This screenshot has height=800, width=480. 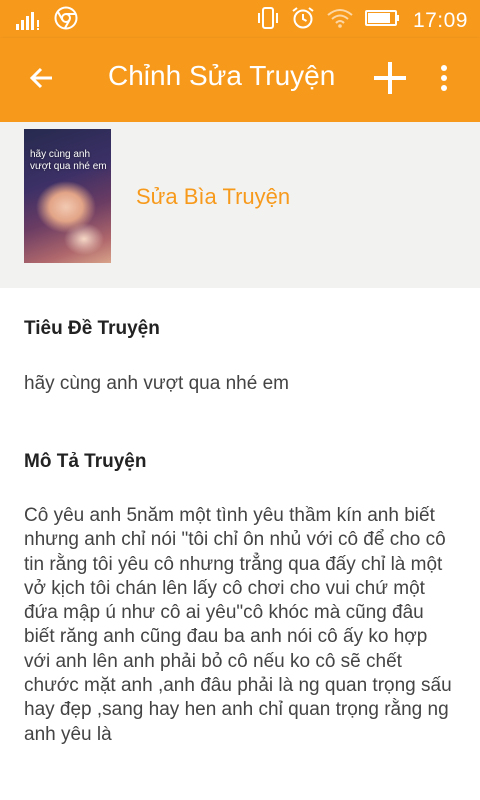 What do you see at coordinates (29, 22) in the screenshot?
I see `signal-icon` at bounding box center [29, 22].